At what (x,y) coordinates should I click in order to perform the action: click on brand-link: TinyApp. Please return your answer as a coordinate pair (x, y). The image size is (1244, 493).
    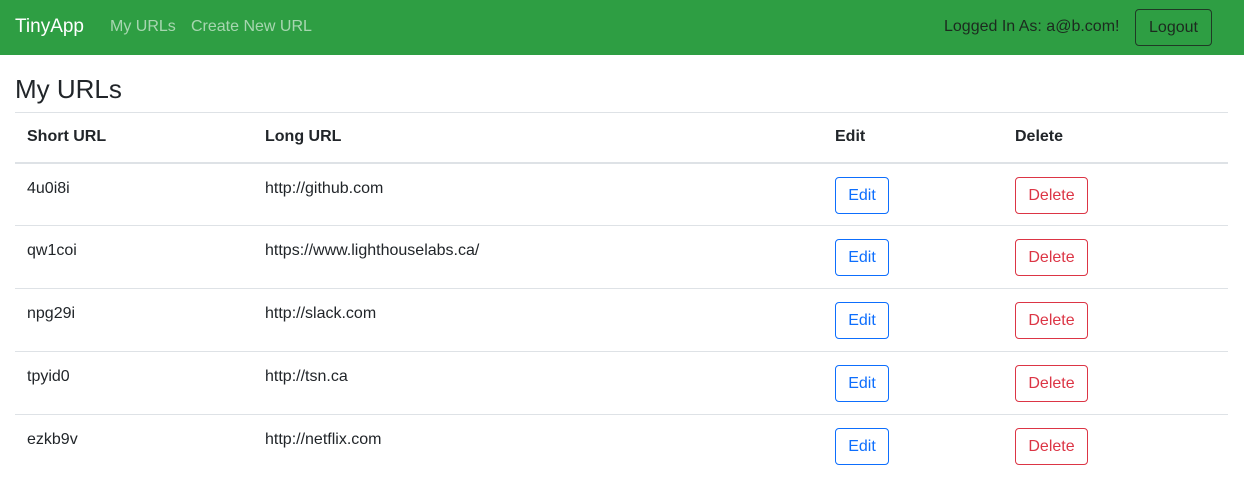
    Looking at the image, I should click on (49, 27).